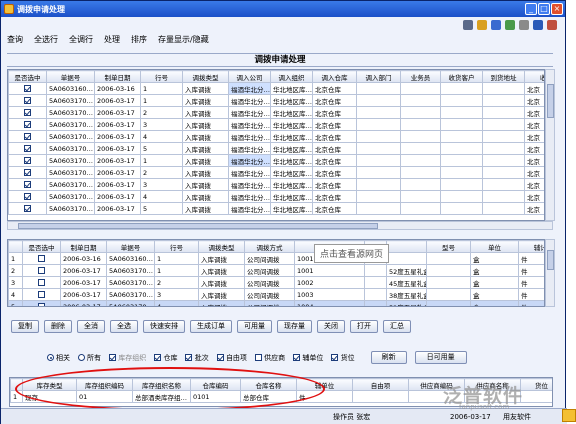 The width and height of the screenshot is (576, 424). What do you see at coordinates (124, 326) in the screenshot?
I see `select-all-button: 全选` at bounding box center [124, 326].